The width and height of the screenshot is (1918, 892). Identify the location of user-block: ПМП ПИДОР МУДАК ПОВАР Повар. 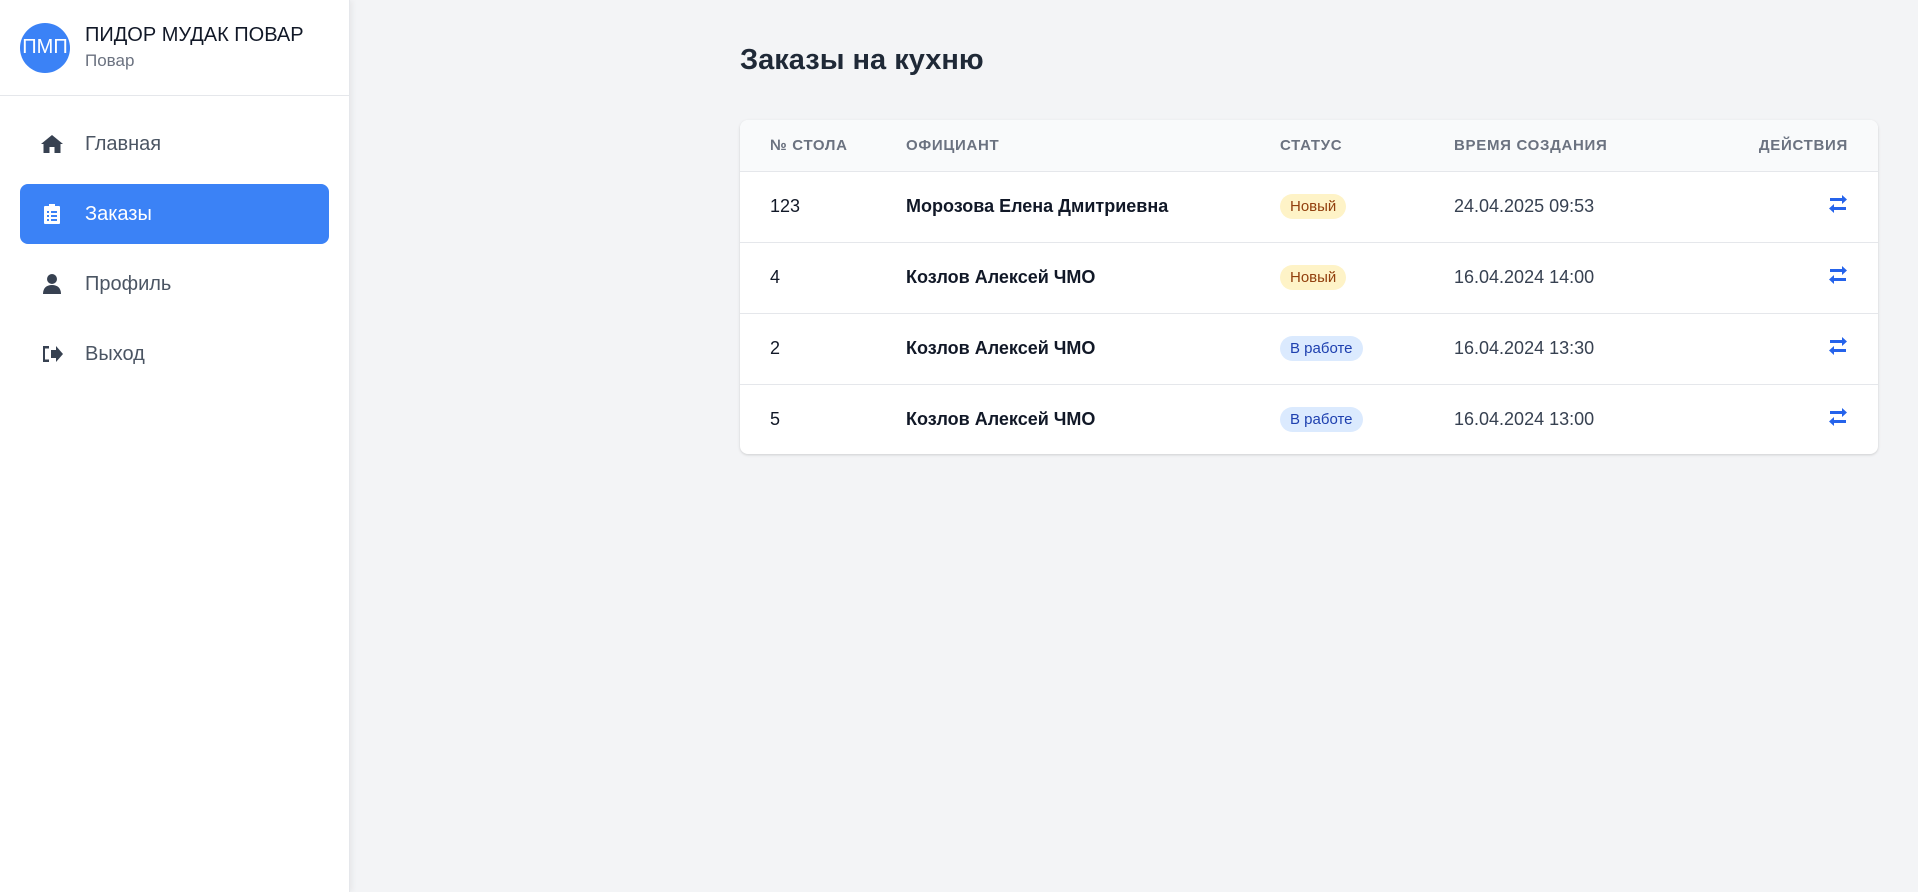
(174, 48).